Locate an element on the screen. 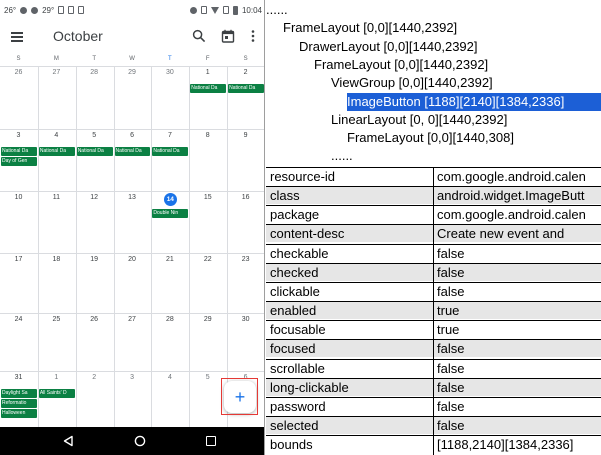 The width and height of the screenshot is (601, 455). day-number: 9 is located at coordinates (245, 135).